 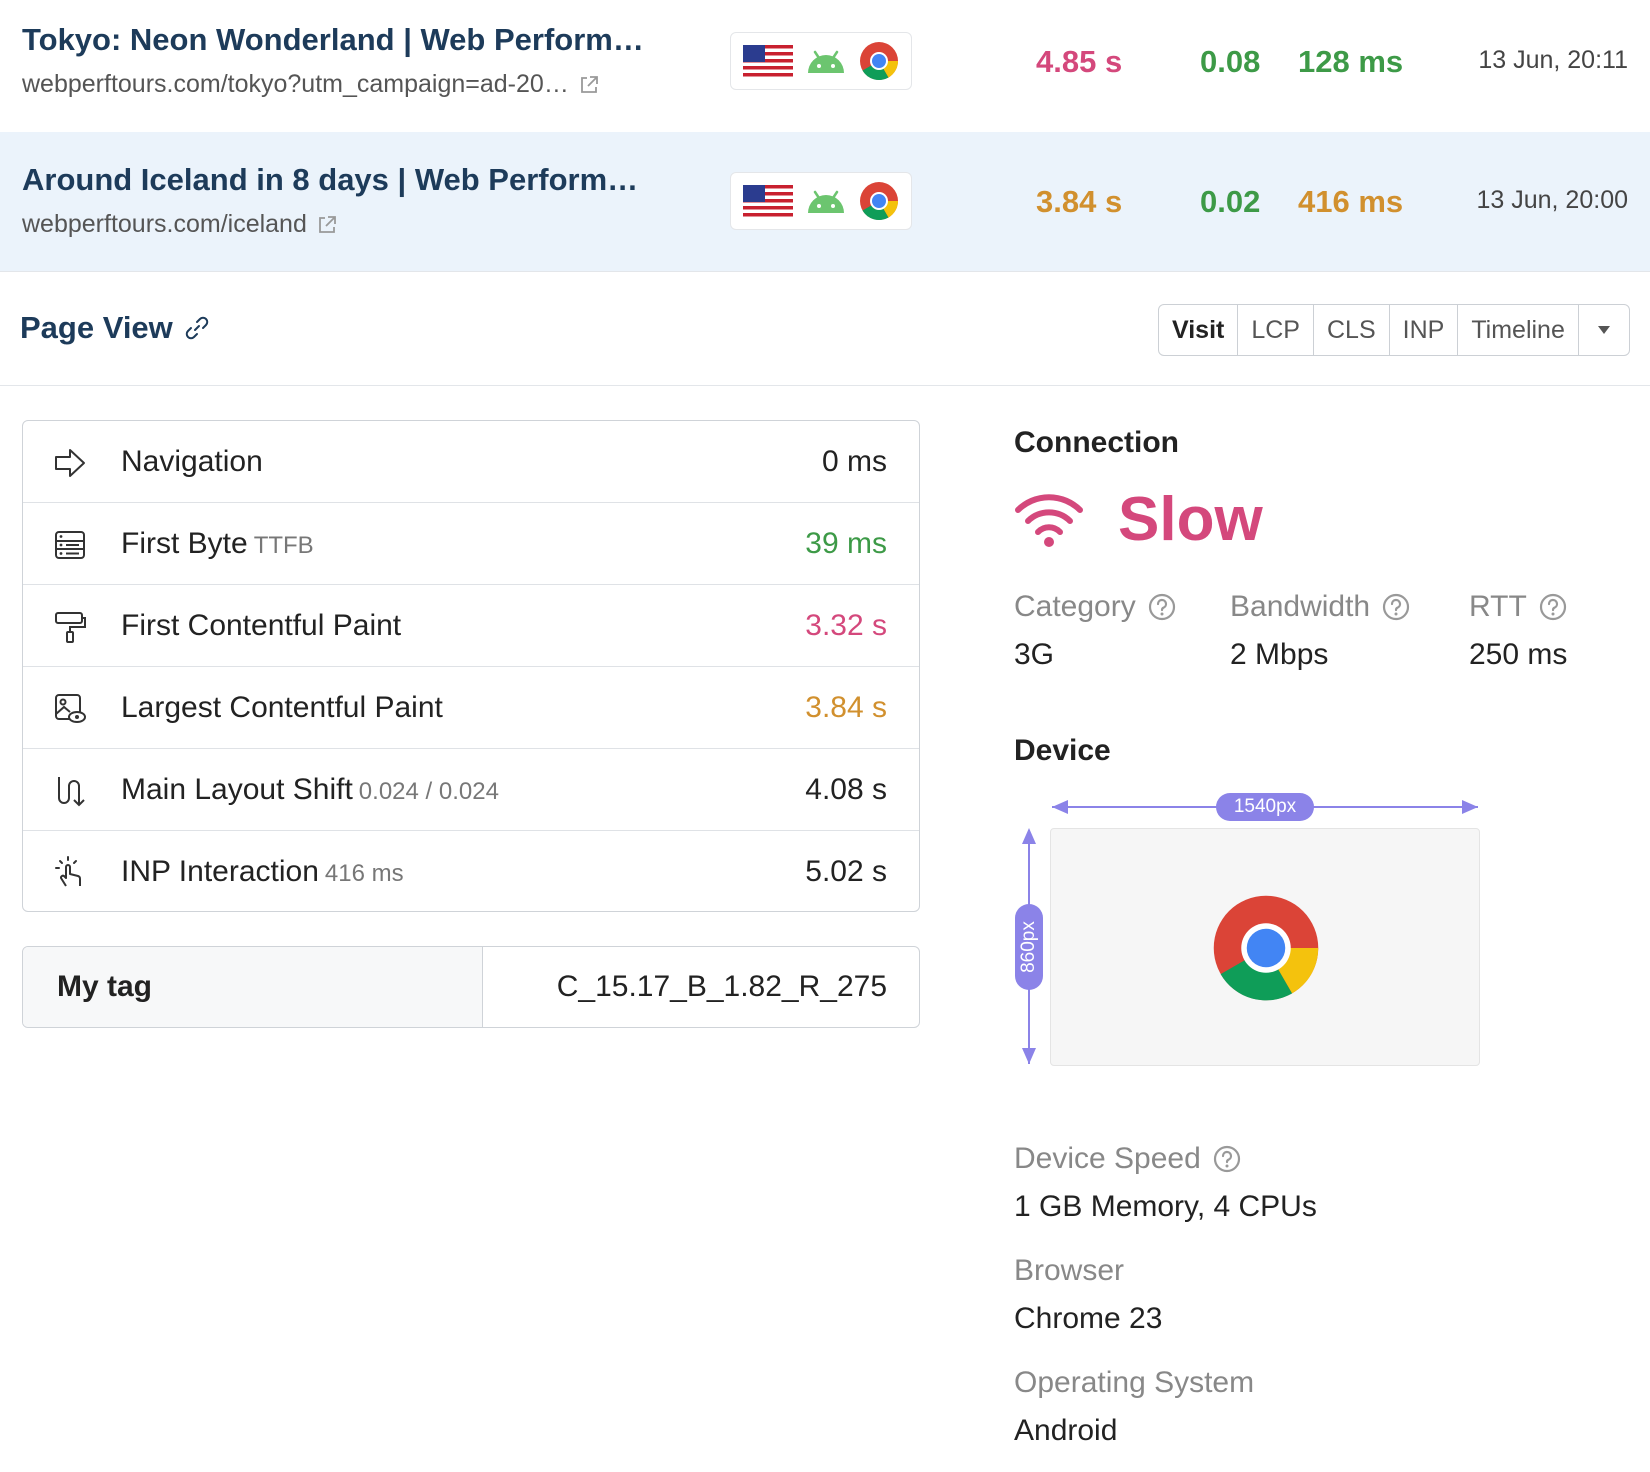 I want to click on category-value: 3G, so click(x=1034, y=654).